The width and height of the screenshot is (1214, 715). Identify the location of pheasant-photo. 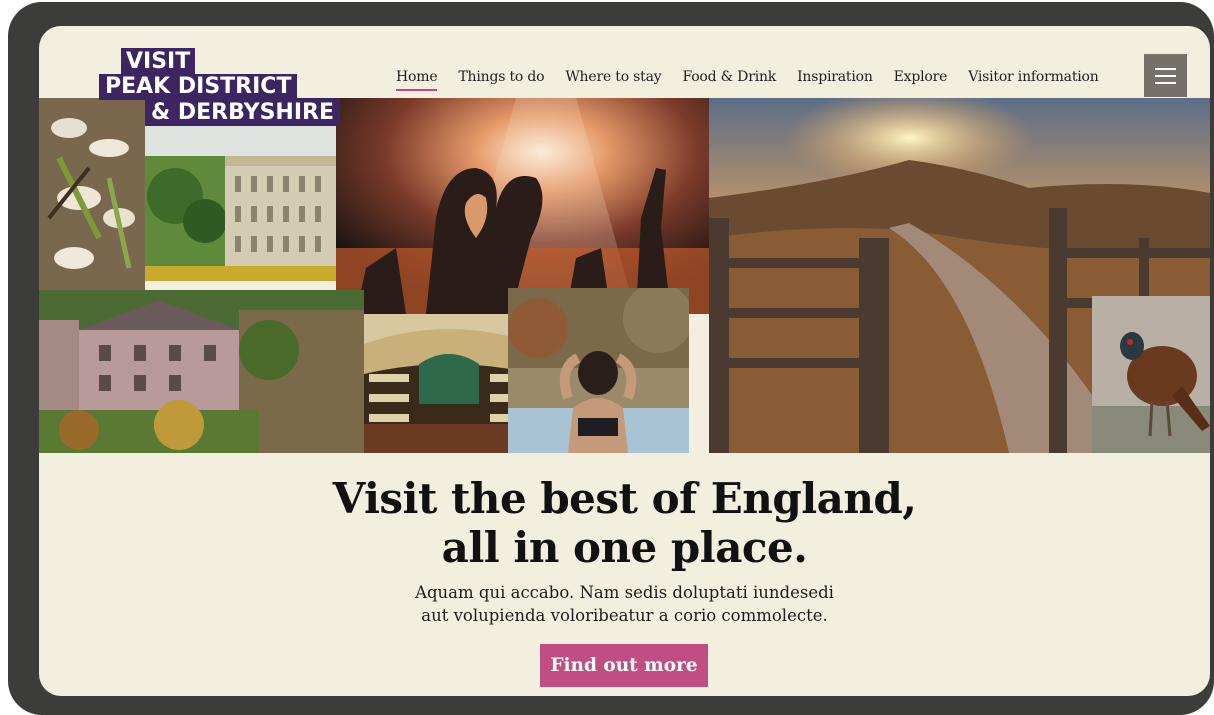
(1151, 374).